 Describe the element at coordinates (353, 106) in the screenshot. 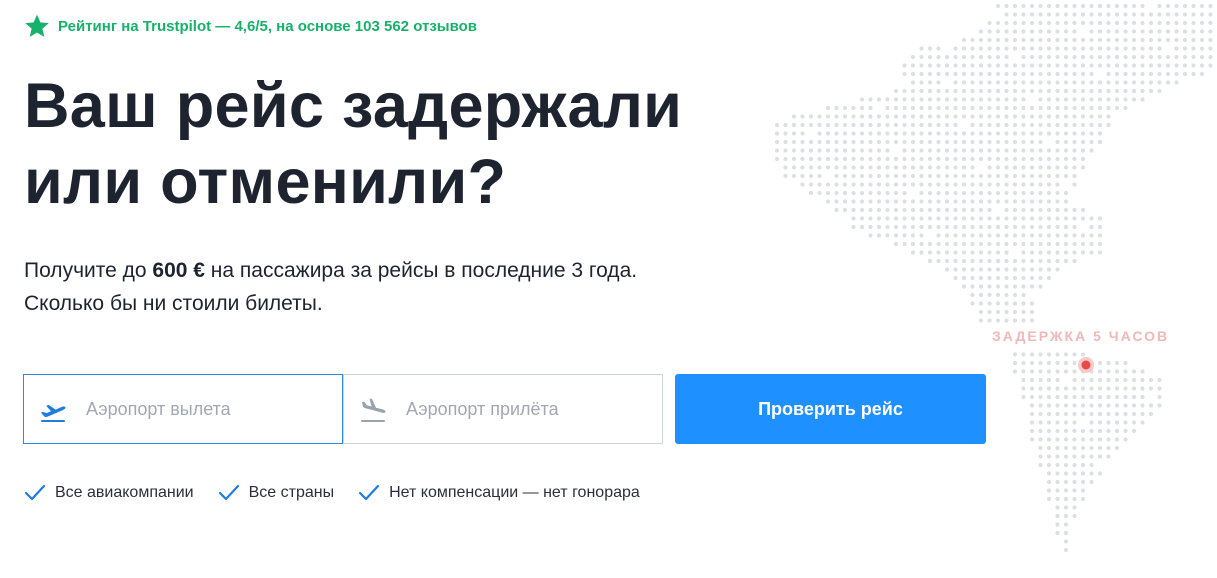

I see `title-line-1: Ваш рейс задержали` at that location.